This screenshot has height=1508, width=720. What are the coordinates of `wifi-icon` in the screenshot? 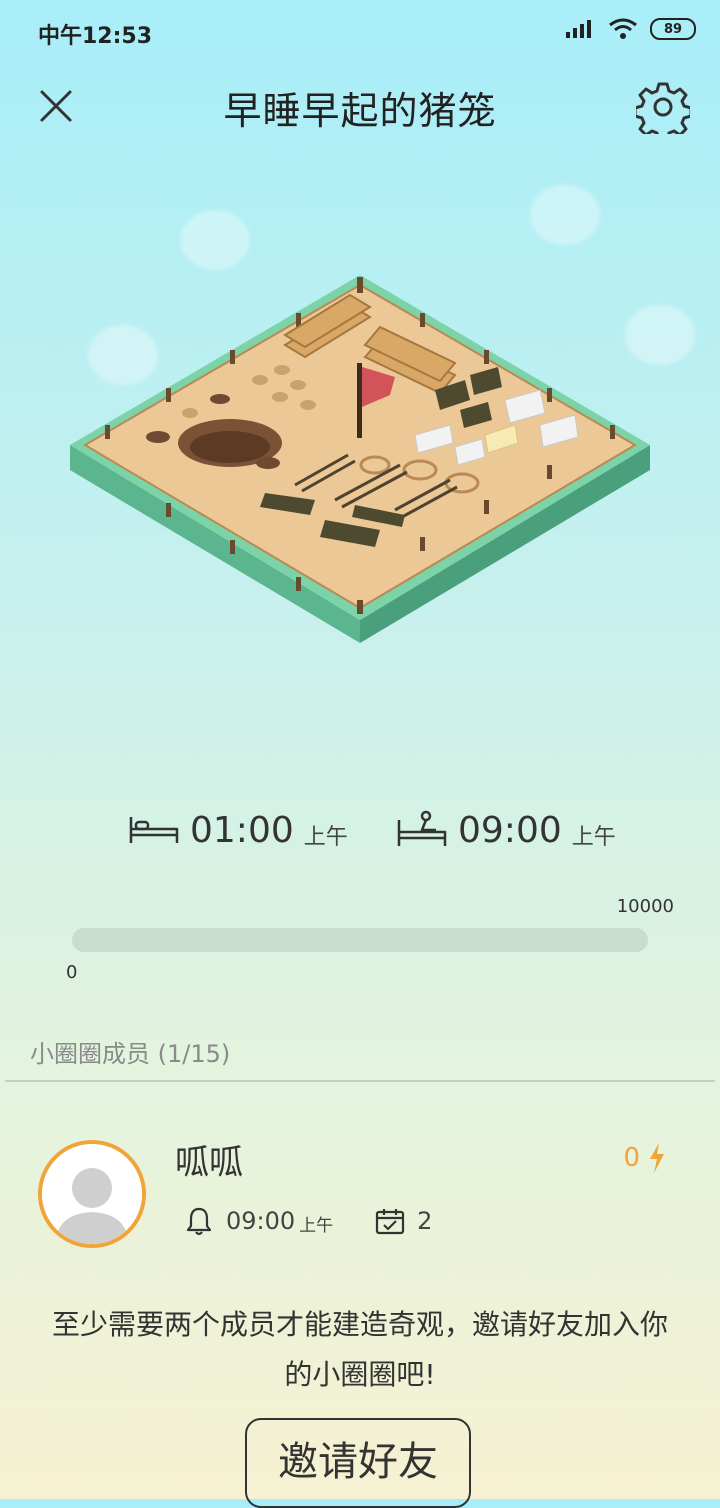 It's located at (623, 28).